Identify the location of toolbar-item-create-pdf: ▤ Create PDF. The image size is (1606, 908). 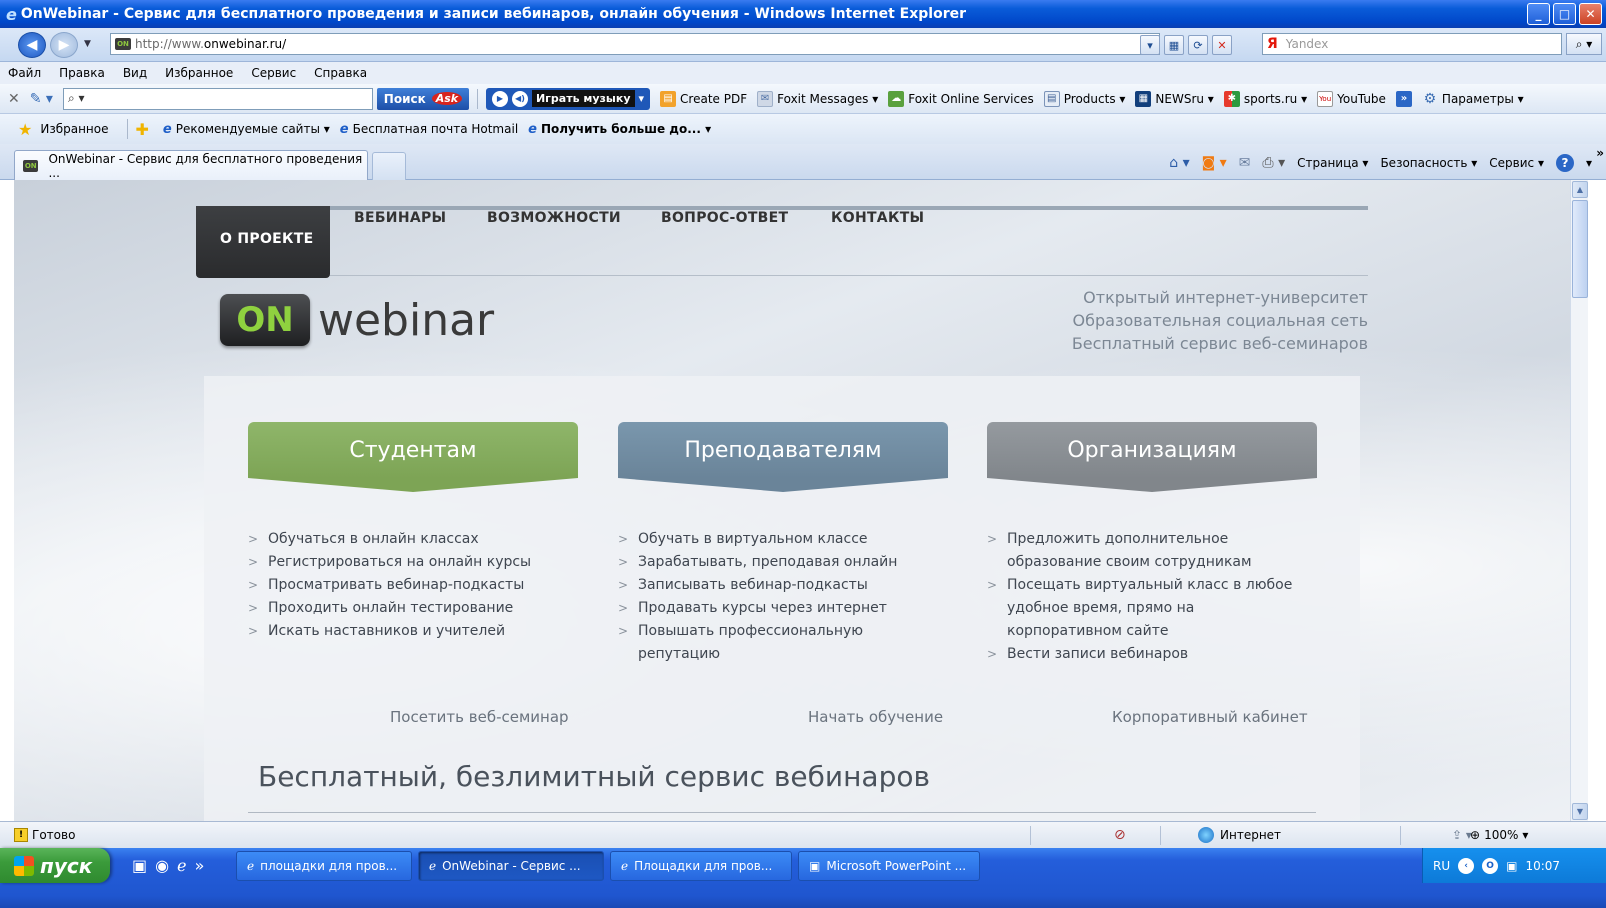
(703, 98).